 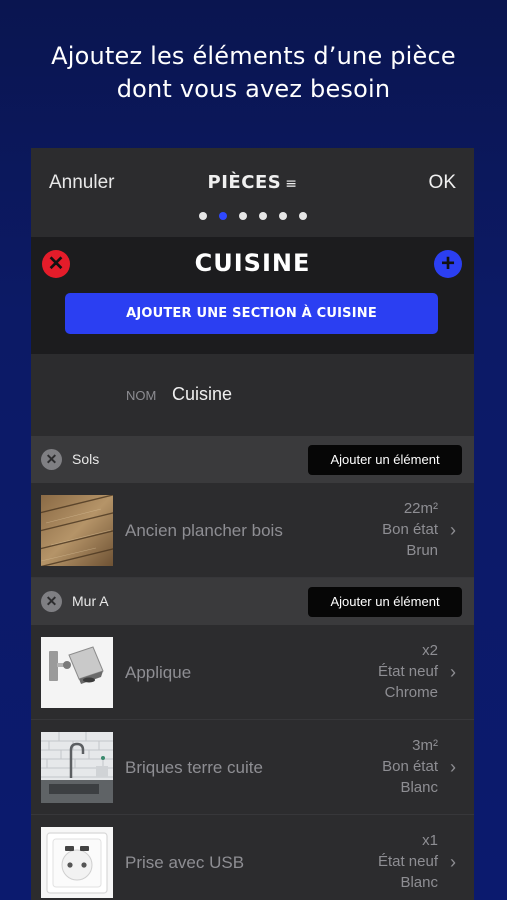 What do you see at coordinates (251, 313) in the screenshot?
I see `add-section-button: AJOUTER UNE SECTION À CUISINE` at bounding box center [251, 313].